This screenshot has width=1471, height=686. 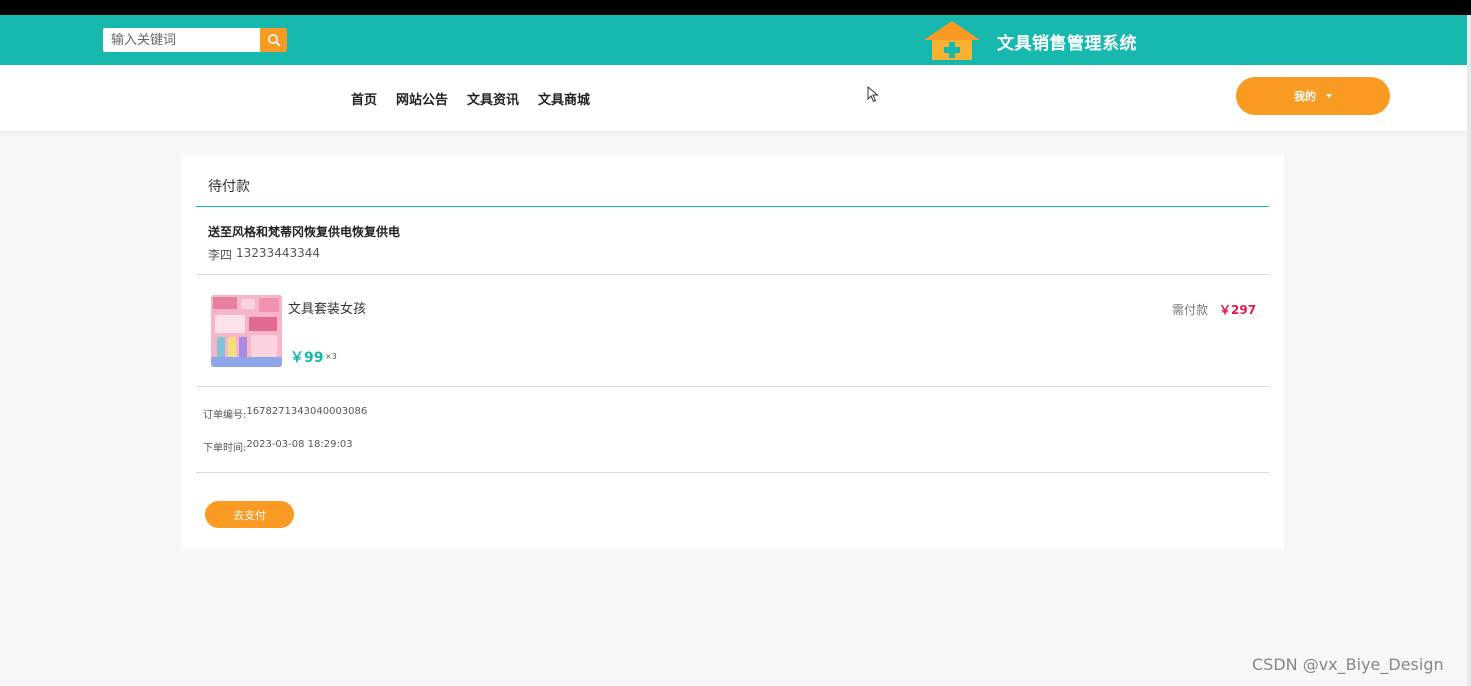 What do you see at coordinates (1067, 44) in the screenshot?
I see `site-title: 文具销售管理系统` at bounding box center [1067, 44].